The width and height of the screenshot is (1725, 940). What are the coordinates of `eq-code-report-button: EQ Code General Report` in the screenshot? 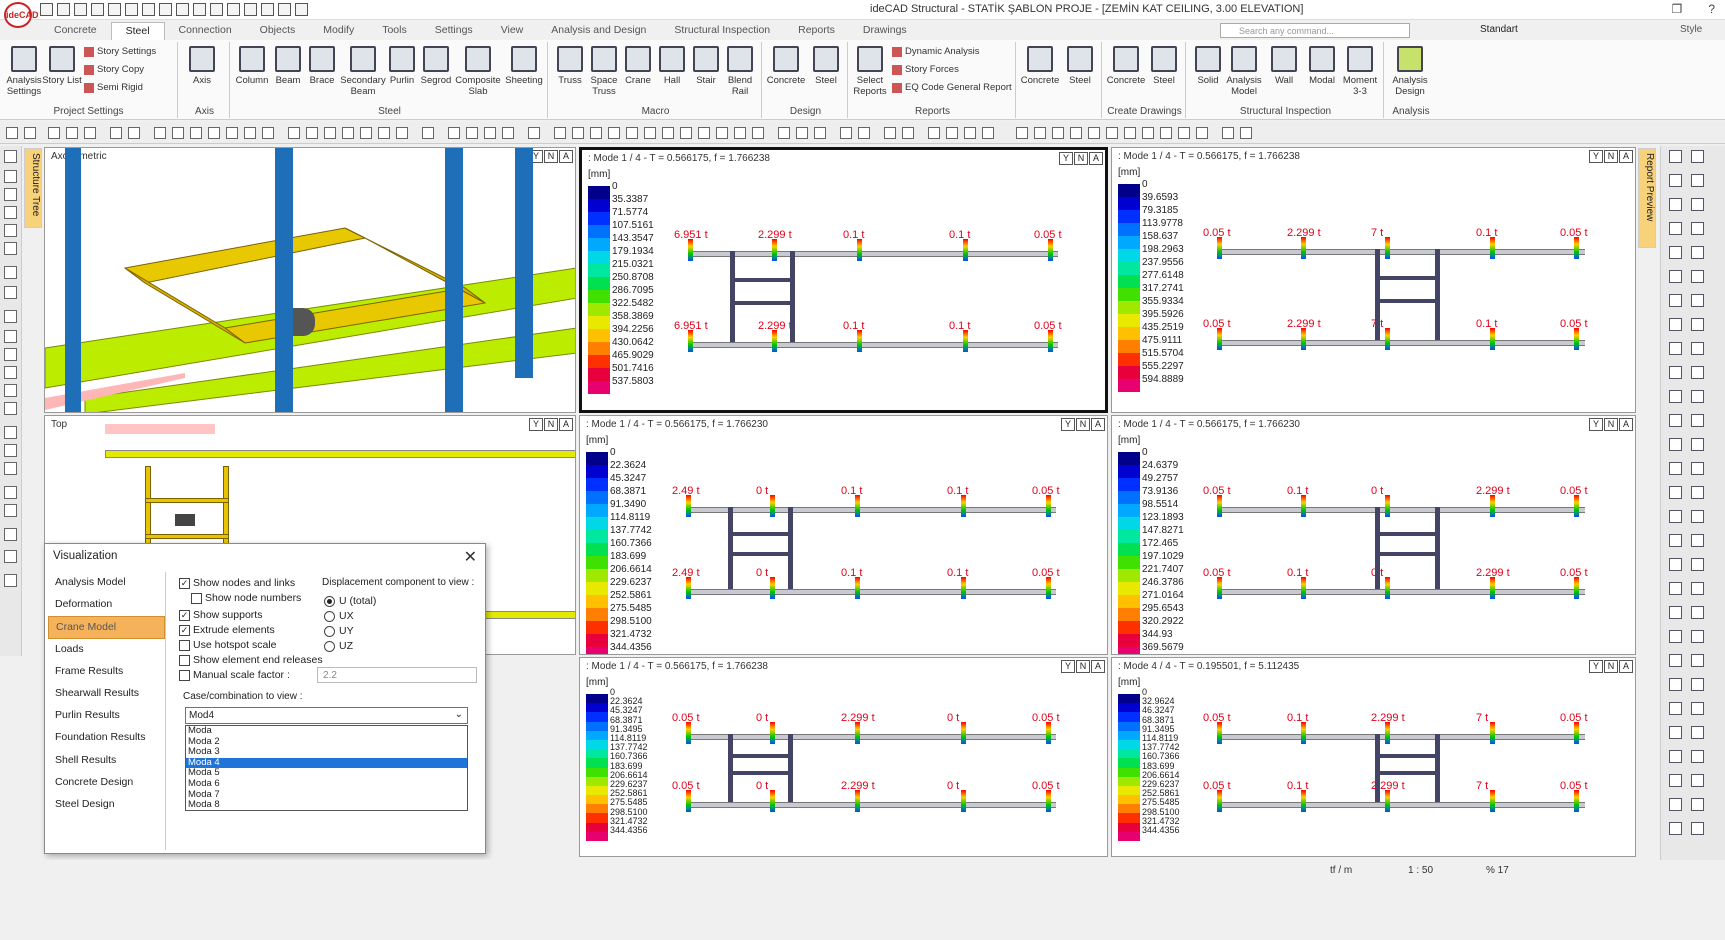 It's located at (952, 87).